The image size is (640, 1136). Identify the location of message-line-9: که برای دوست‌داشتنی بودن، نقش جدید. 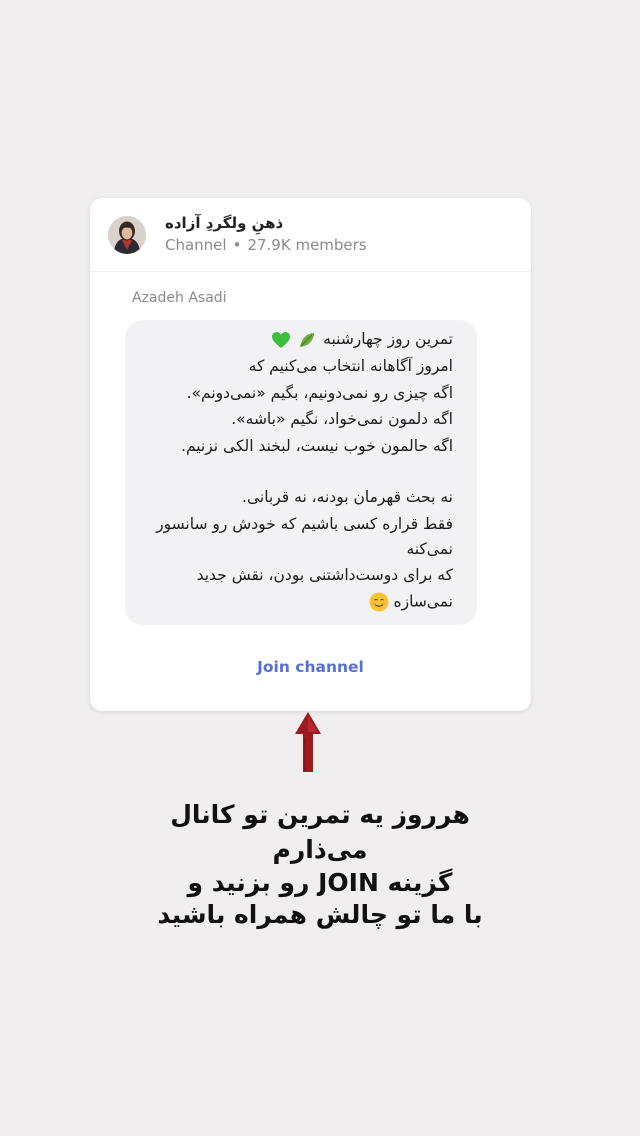
(324, 575).